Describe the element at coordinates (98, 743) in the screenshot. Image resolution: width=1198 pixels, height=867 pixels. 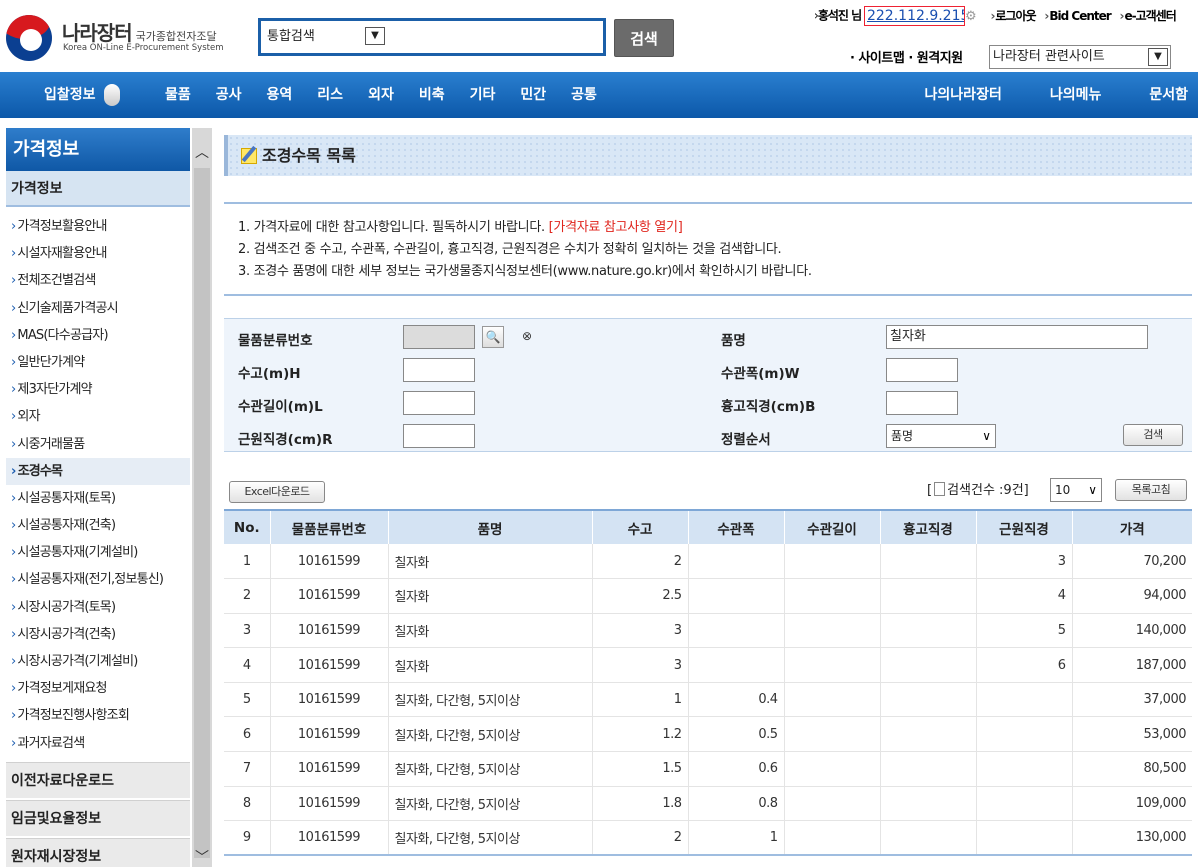
I see `sidebar-item: 과거자료검색` at that location.